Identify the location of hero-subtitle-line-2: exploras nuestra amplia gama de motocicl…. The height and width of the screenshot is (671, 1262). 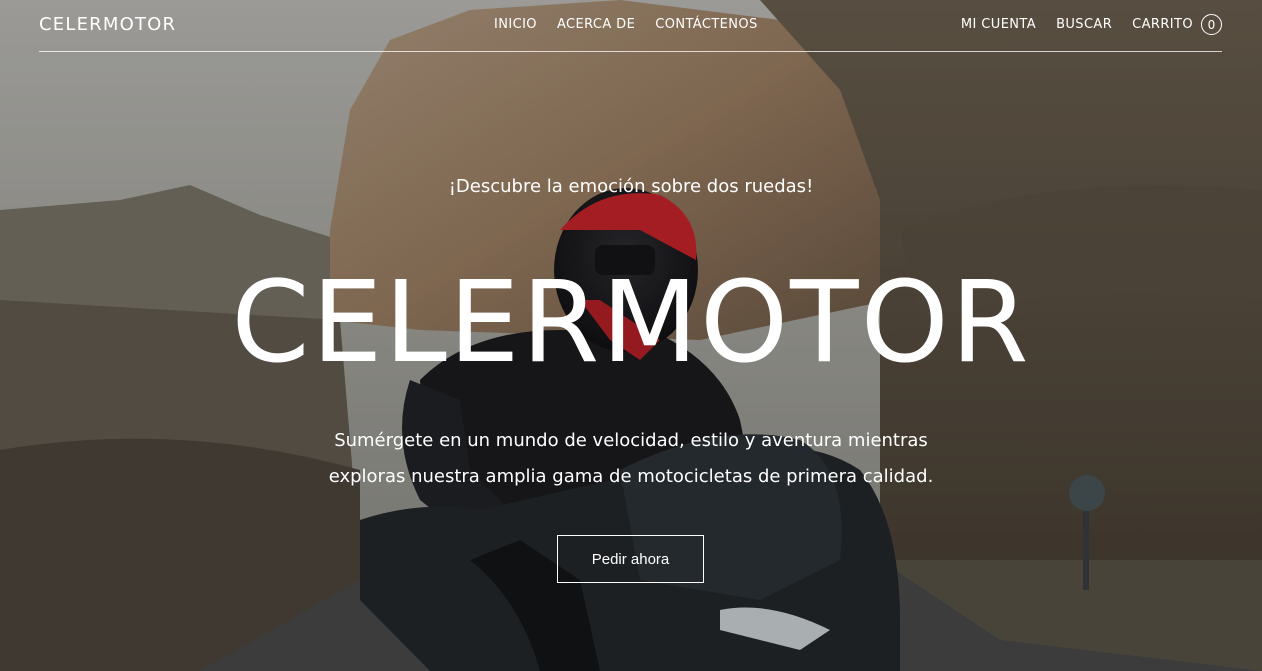
(631, 476).